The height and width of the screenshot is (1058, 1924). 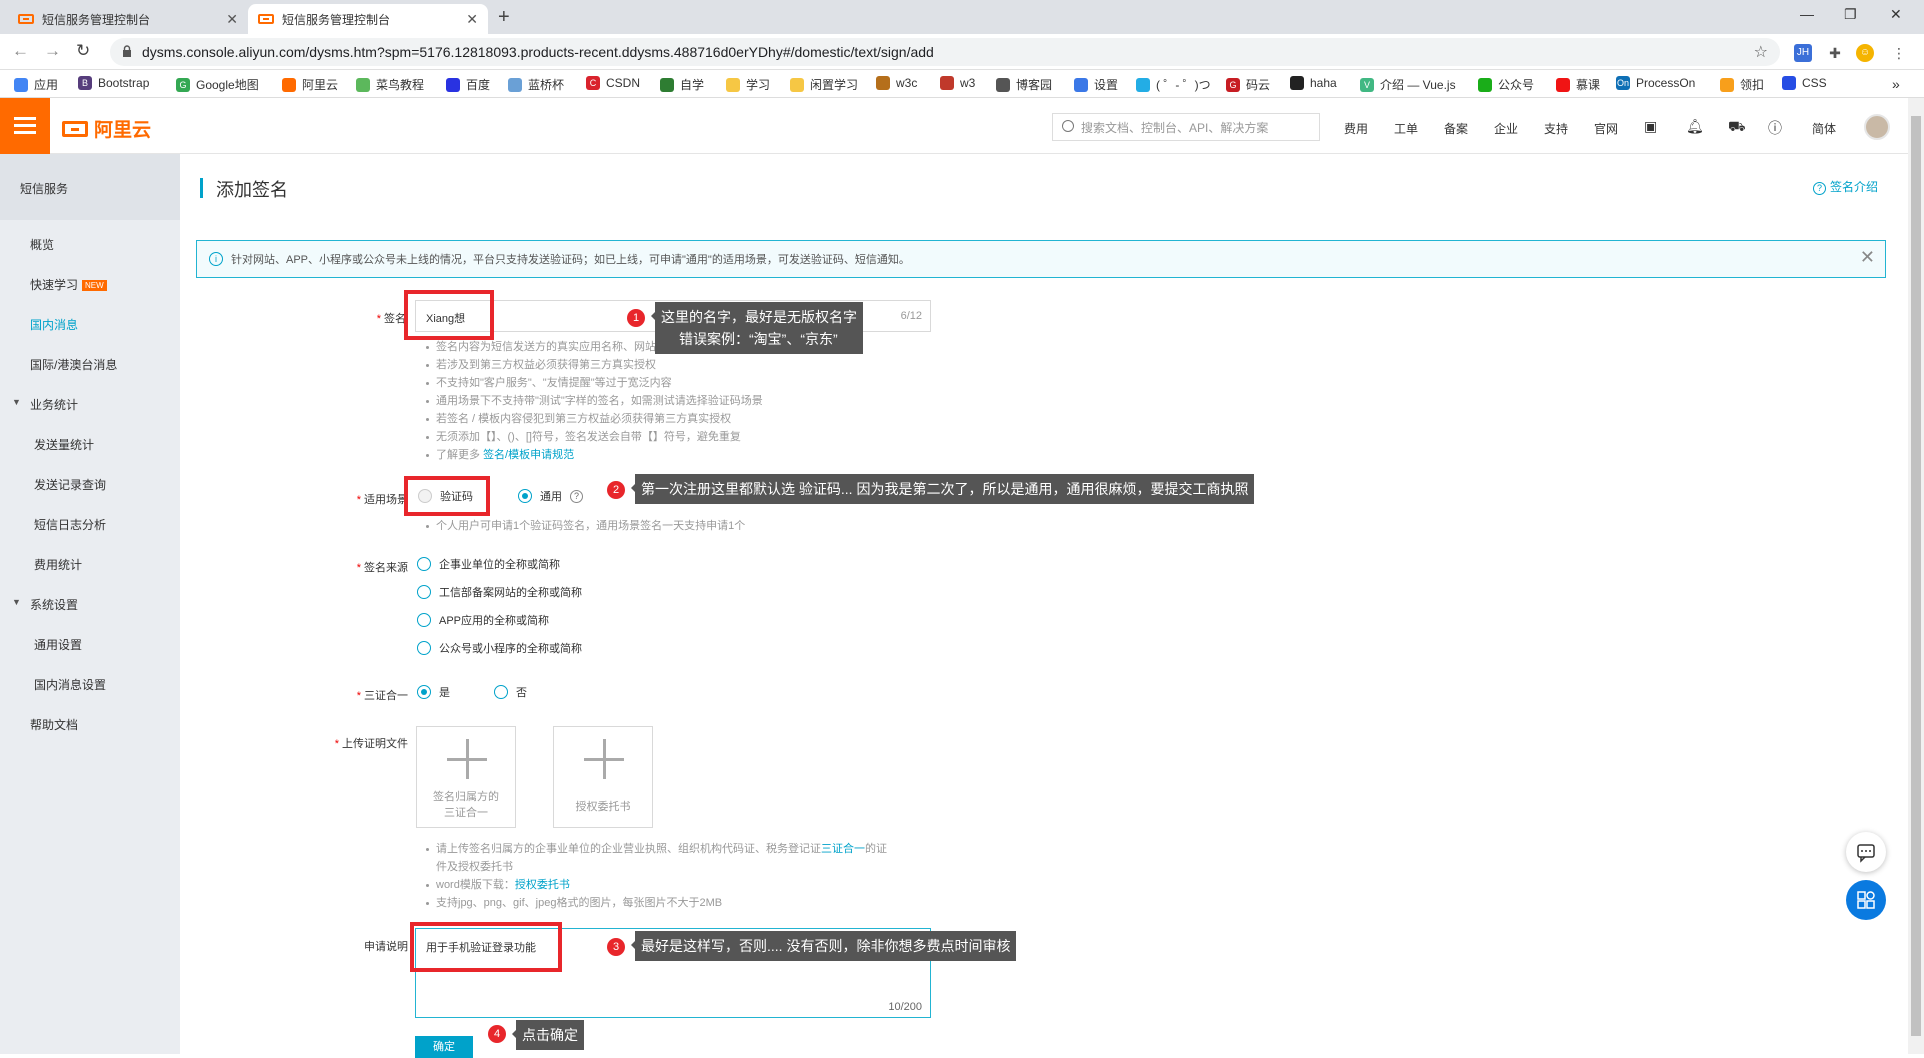 I want to click on avatar, so click(x=1877, y=127).